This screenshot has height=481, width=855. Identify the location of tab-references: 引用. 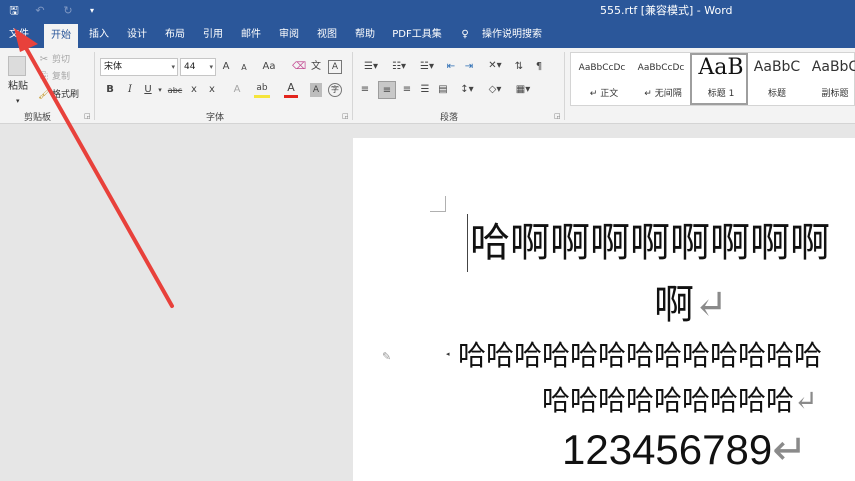
(213, 35).